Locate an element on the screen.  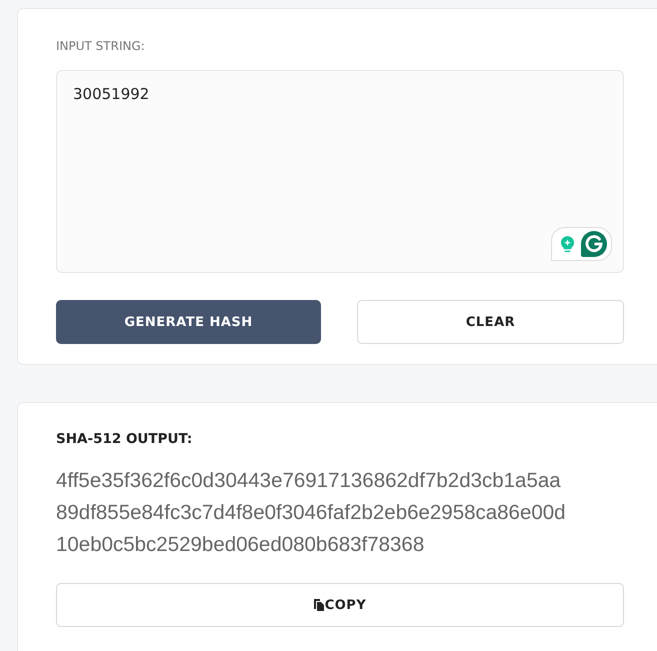
assistant-badge is located at coordinates (581, 244).